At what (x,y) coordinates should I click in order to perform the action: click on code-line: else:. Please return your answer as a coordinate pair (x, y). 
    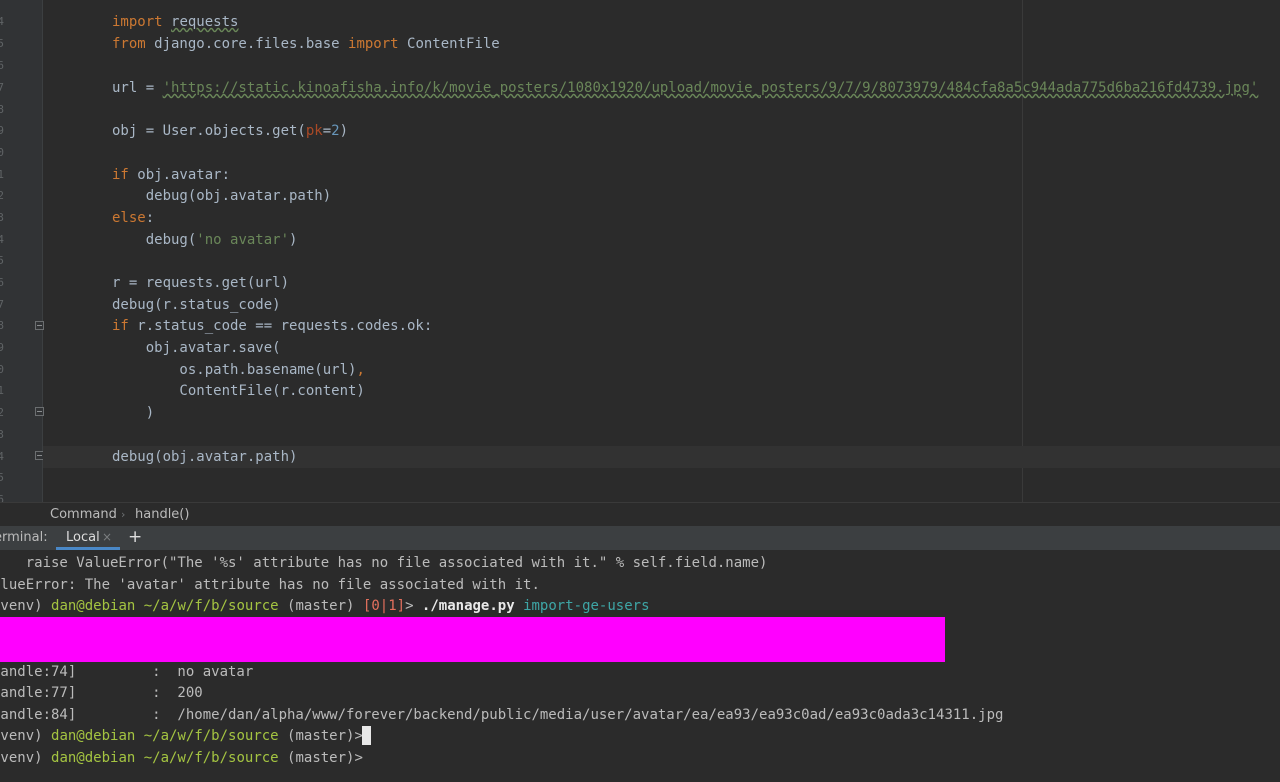
    Looking at the image, I should click on (133, 218).